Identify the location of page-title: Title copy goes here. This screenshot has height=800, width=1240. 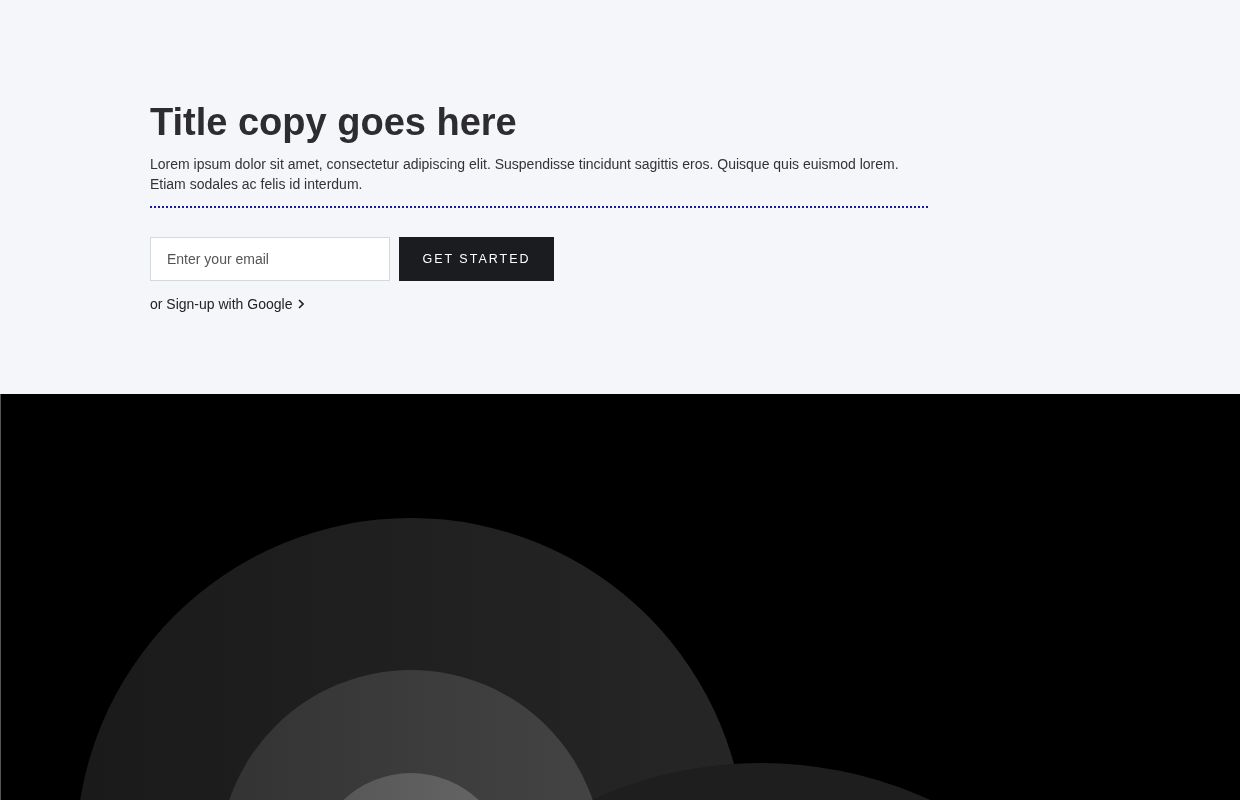
(334, 122).